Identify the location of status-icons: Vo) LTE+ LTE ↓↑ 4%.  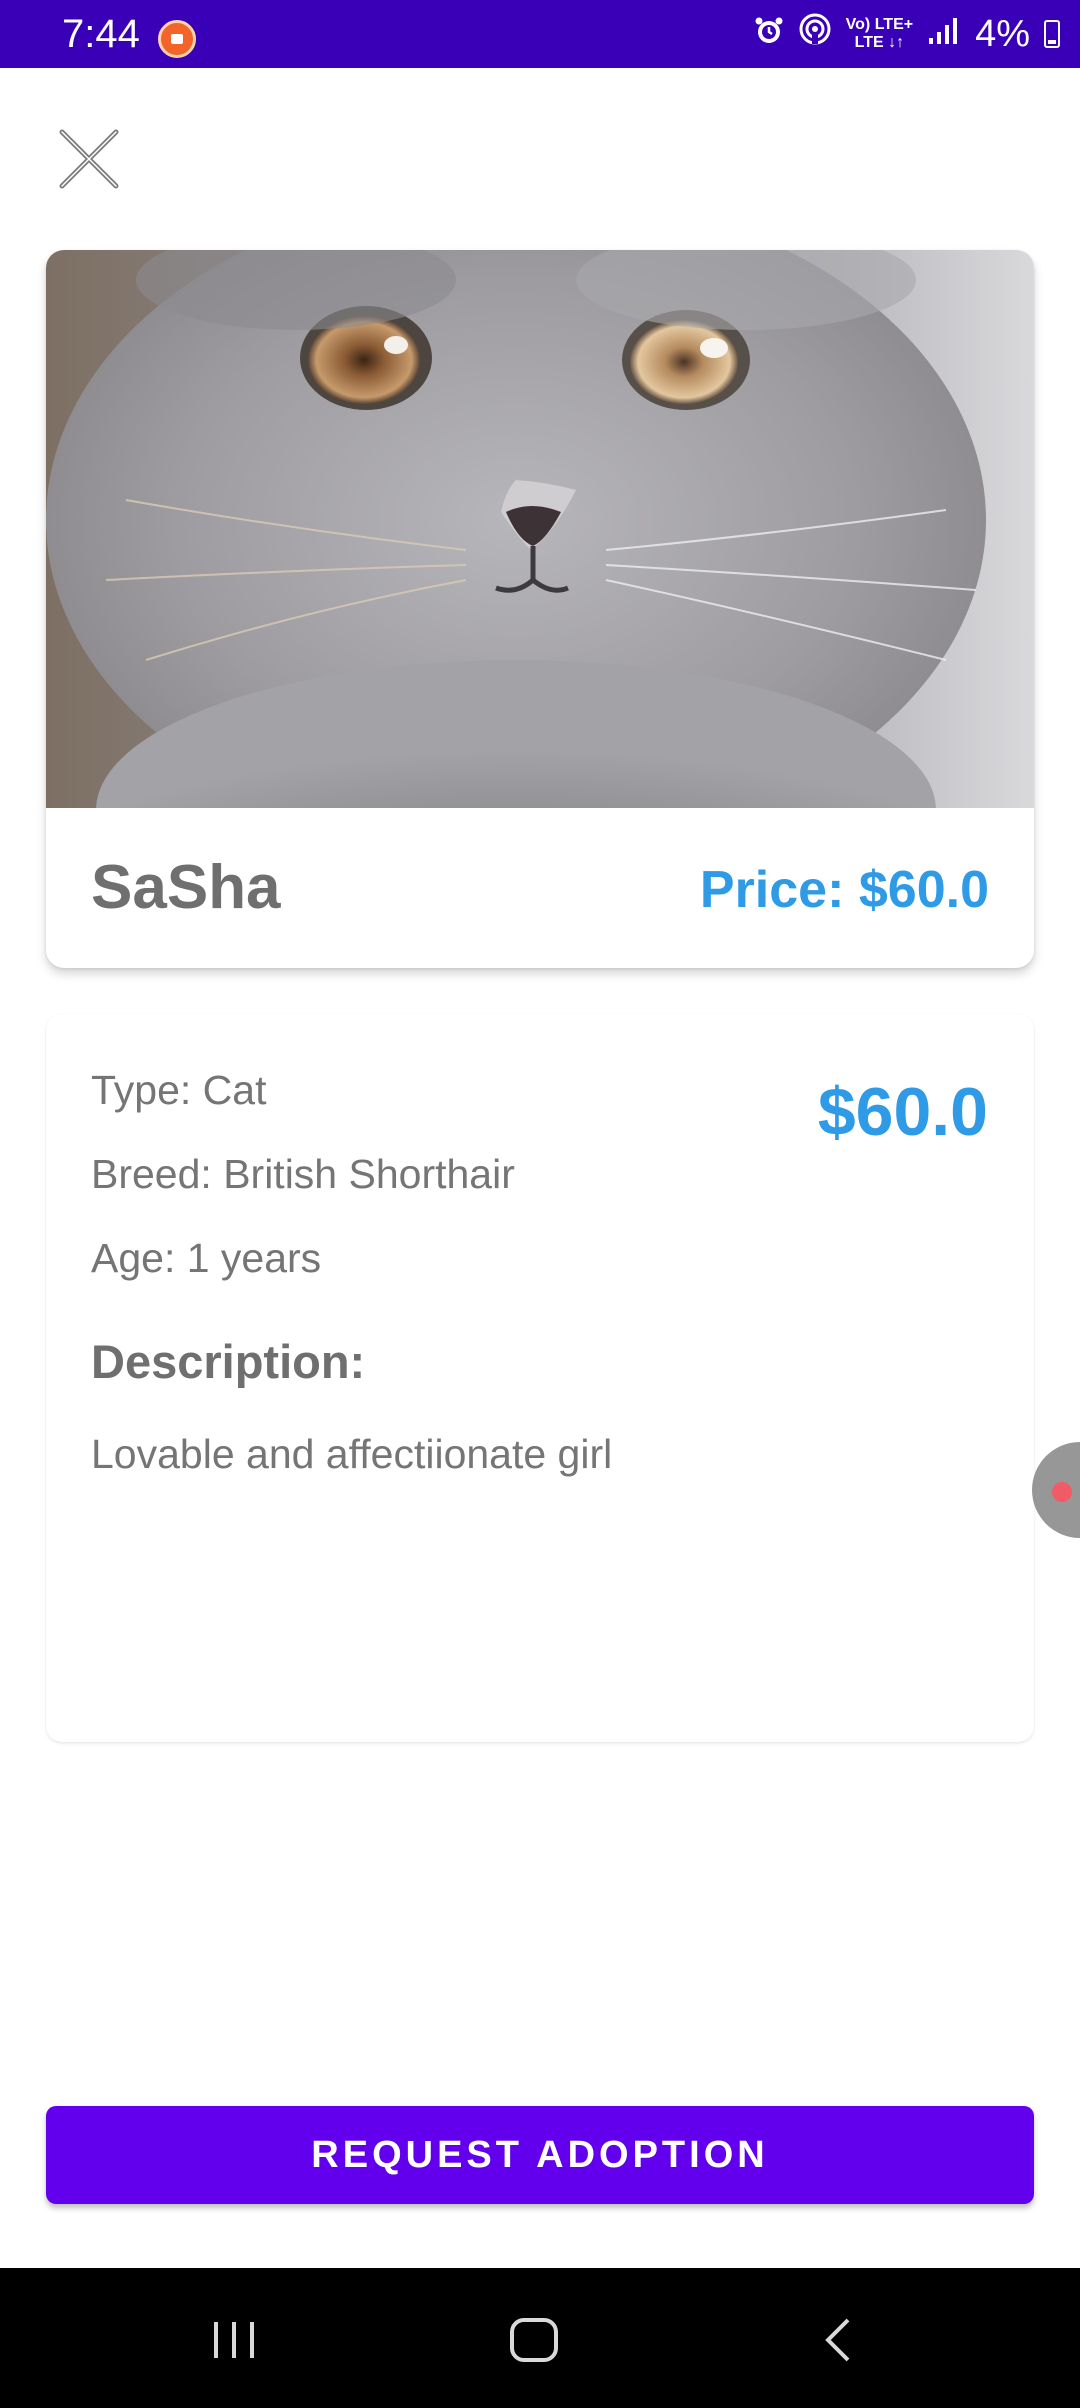
(907, 34).